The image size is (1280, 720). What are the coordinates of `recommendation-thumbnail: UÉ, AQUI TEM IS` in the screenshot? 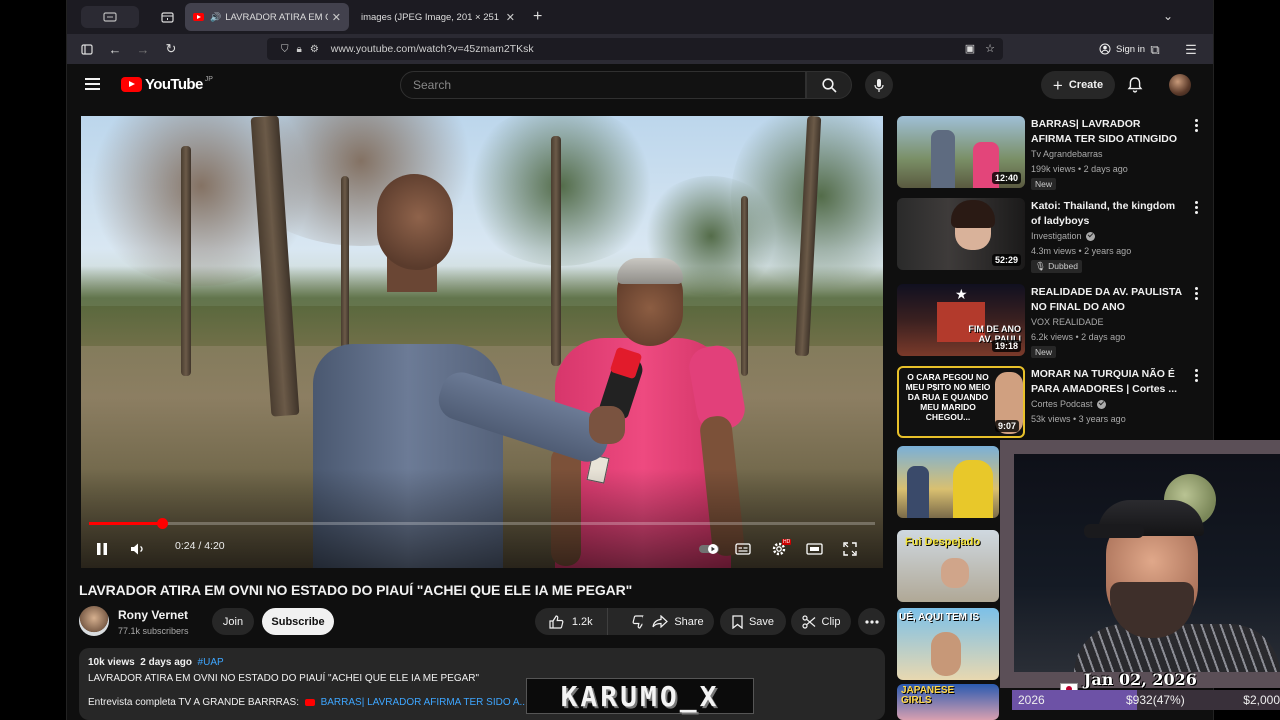 It's located at (948, 644).